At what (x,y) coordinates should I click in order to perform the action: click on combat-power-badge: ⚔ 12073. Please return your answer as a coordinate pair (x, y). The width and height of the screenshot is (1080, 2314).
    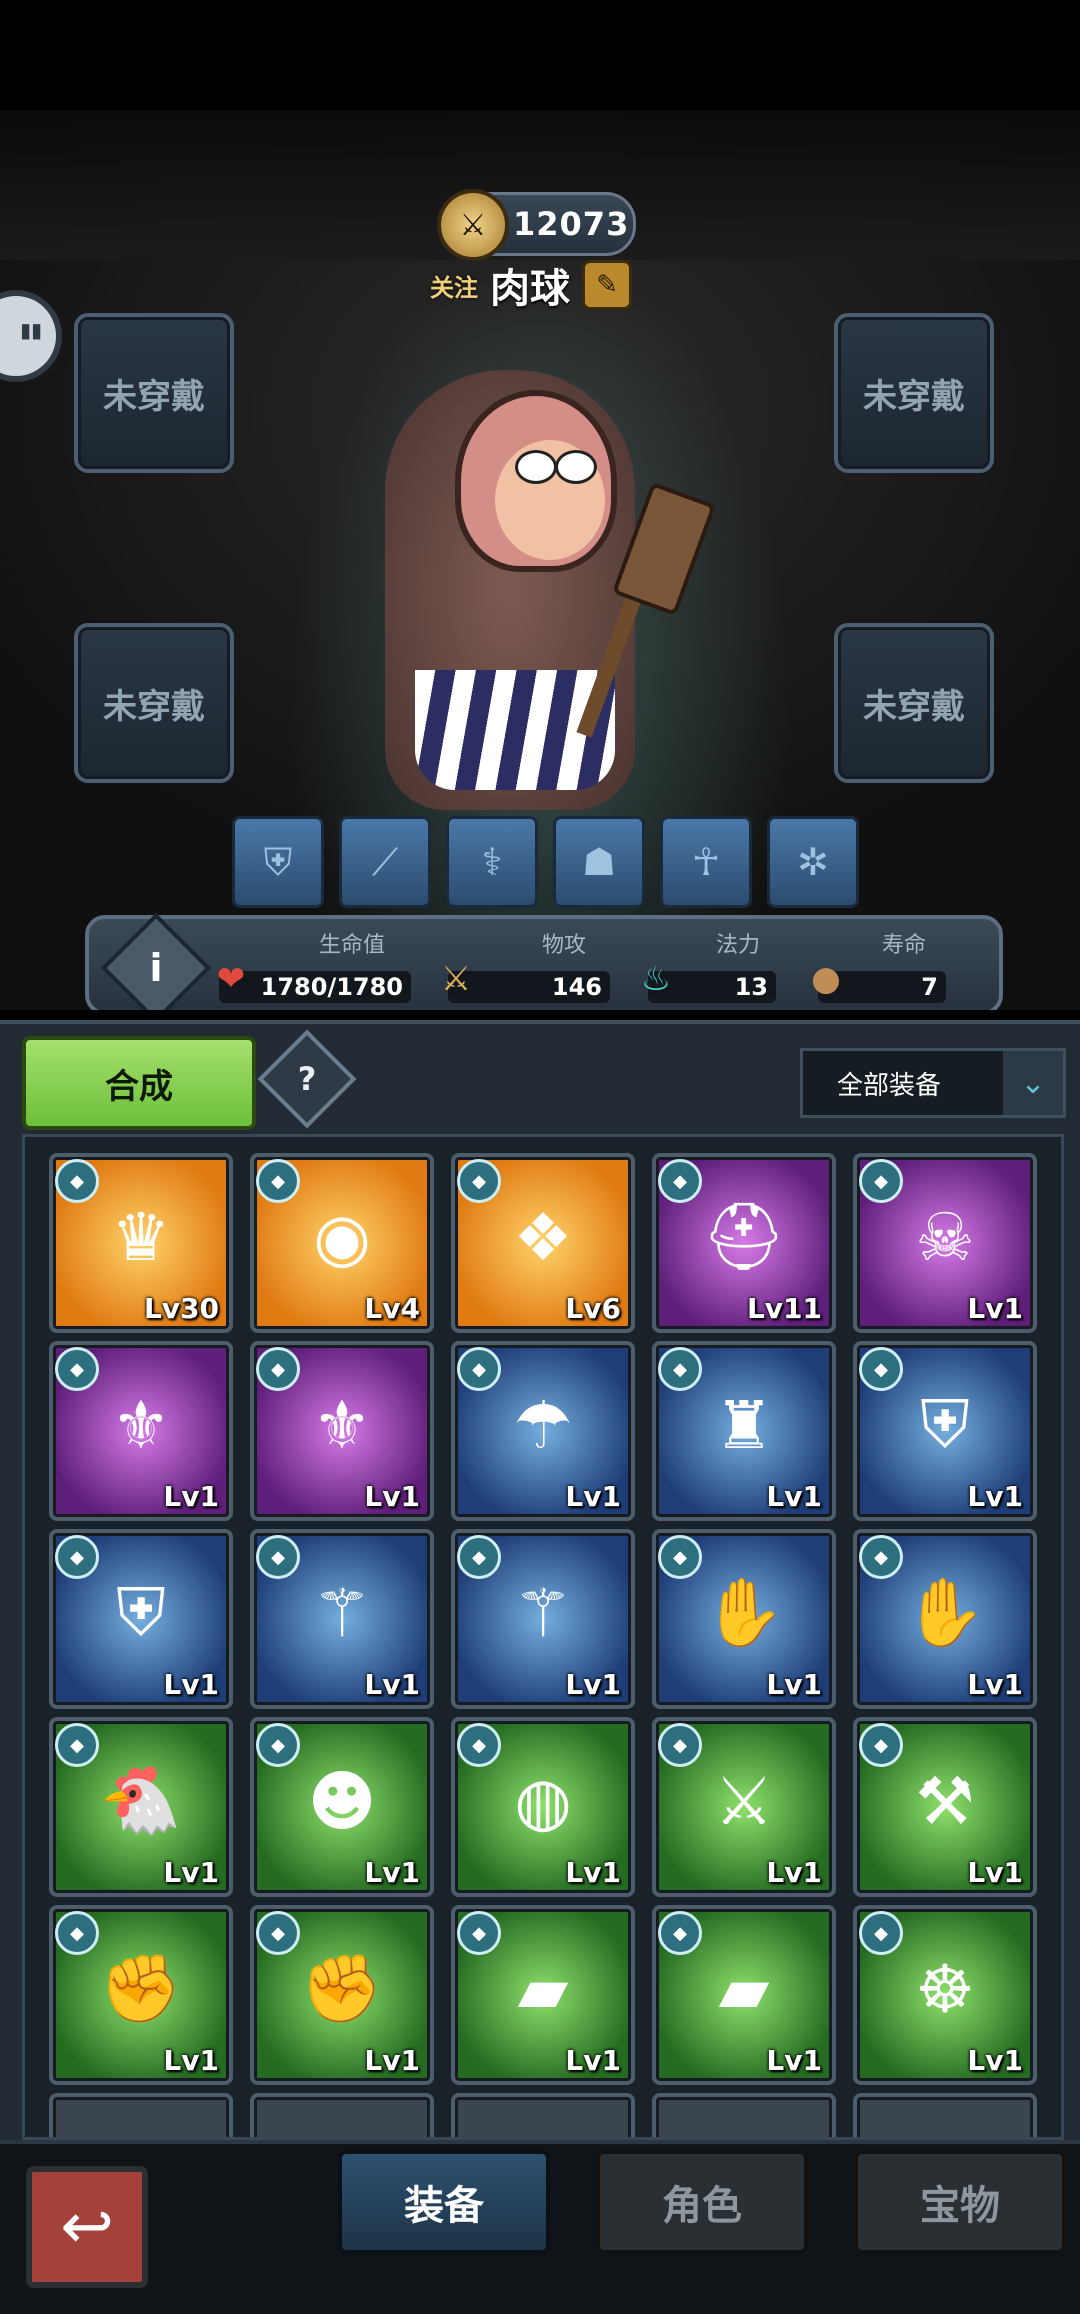
    Looking at the image, I should click on (536, 225).